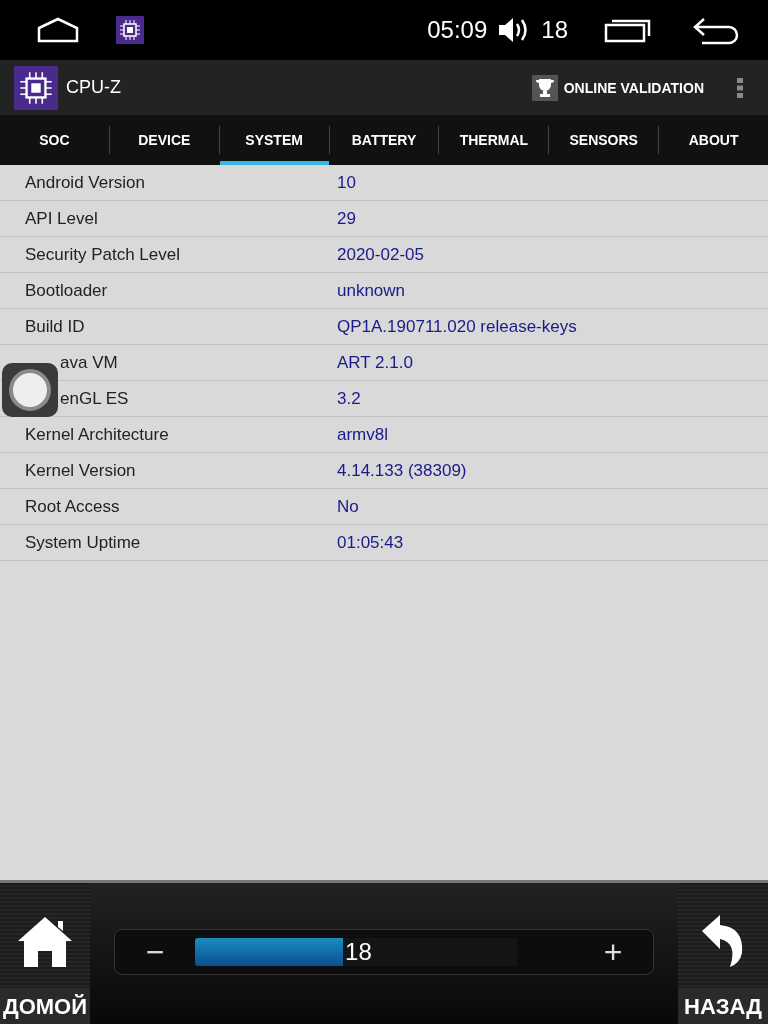  Describe the element at coordinates (370, 542) in the screenshot. I see `property-value: 01:05:43` at that location.